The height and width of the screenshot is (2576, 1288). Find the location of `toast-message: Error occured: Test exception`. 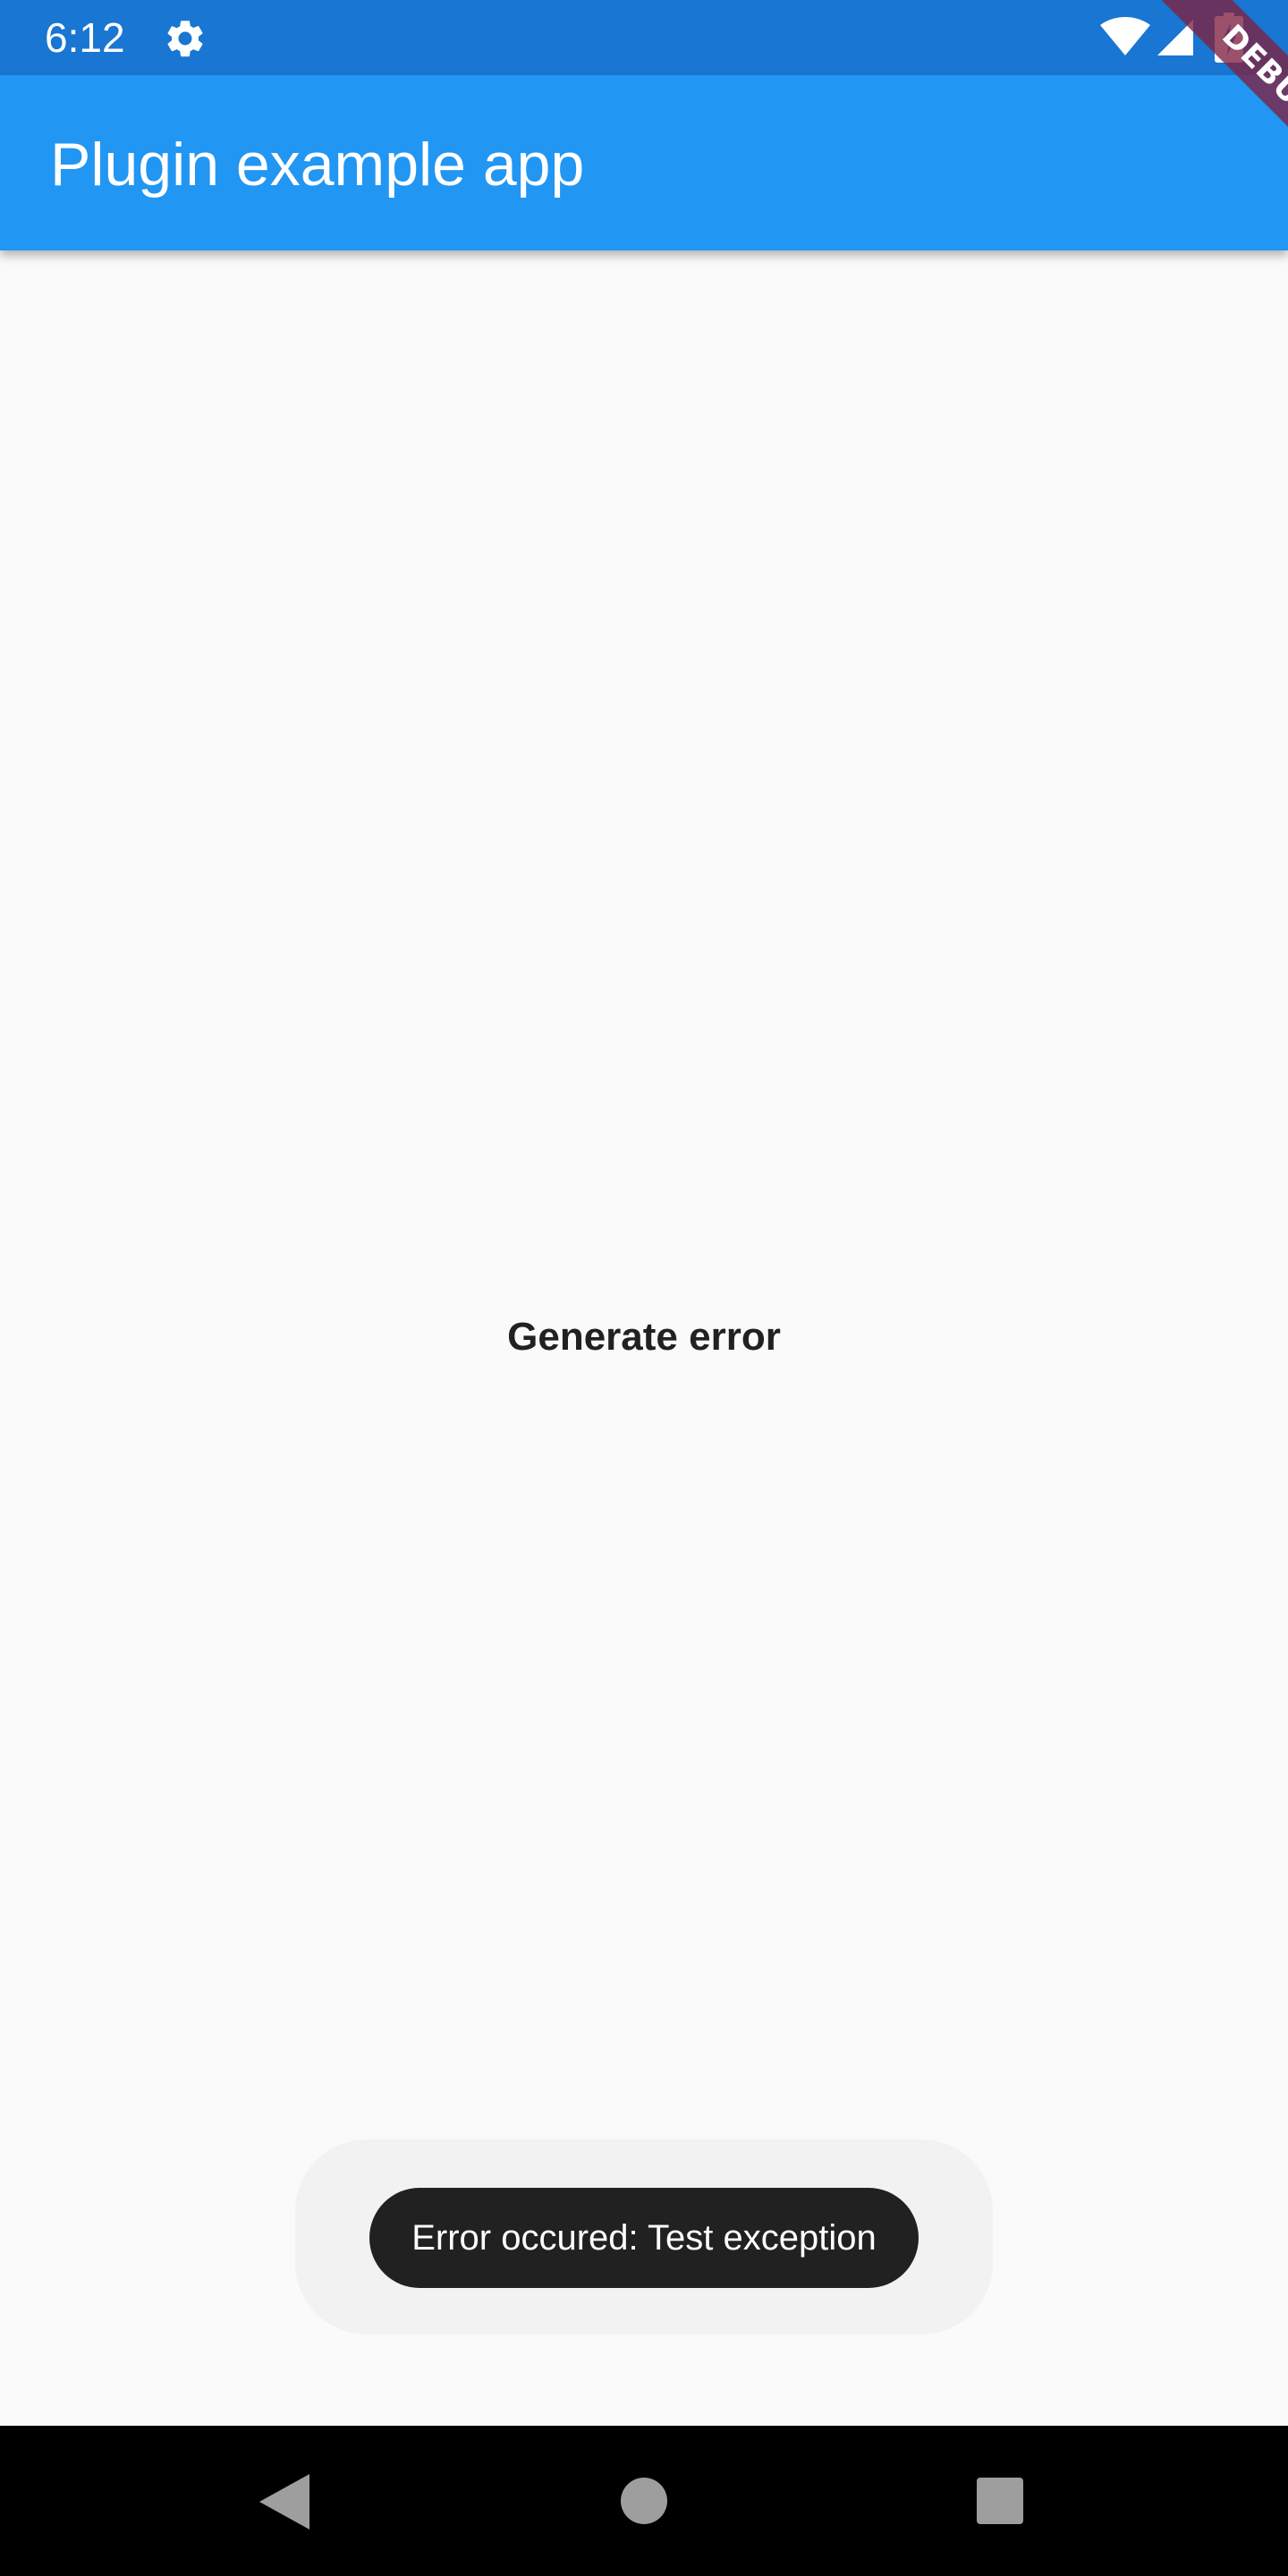

toast-message: Error occured: Test exception is located at coordinates (644, 2238).